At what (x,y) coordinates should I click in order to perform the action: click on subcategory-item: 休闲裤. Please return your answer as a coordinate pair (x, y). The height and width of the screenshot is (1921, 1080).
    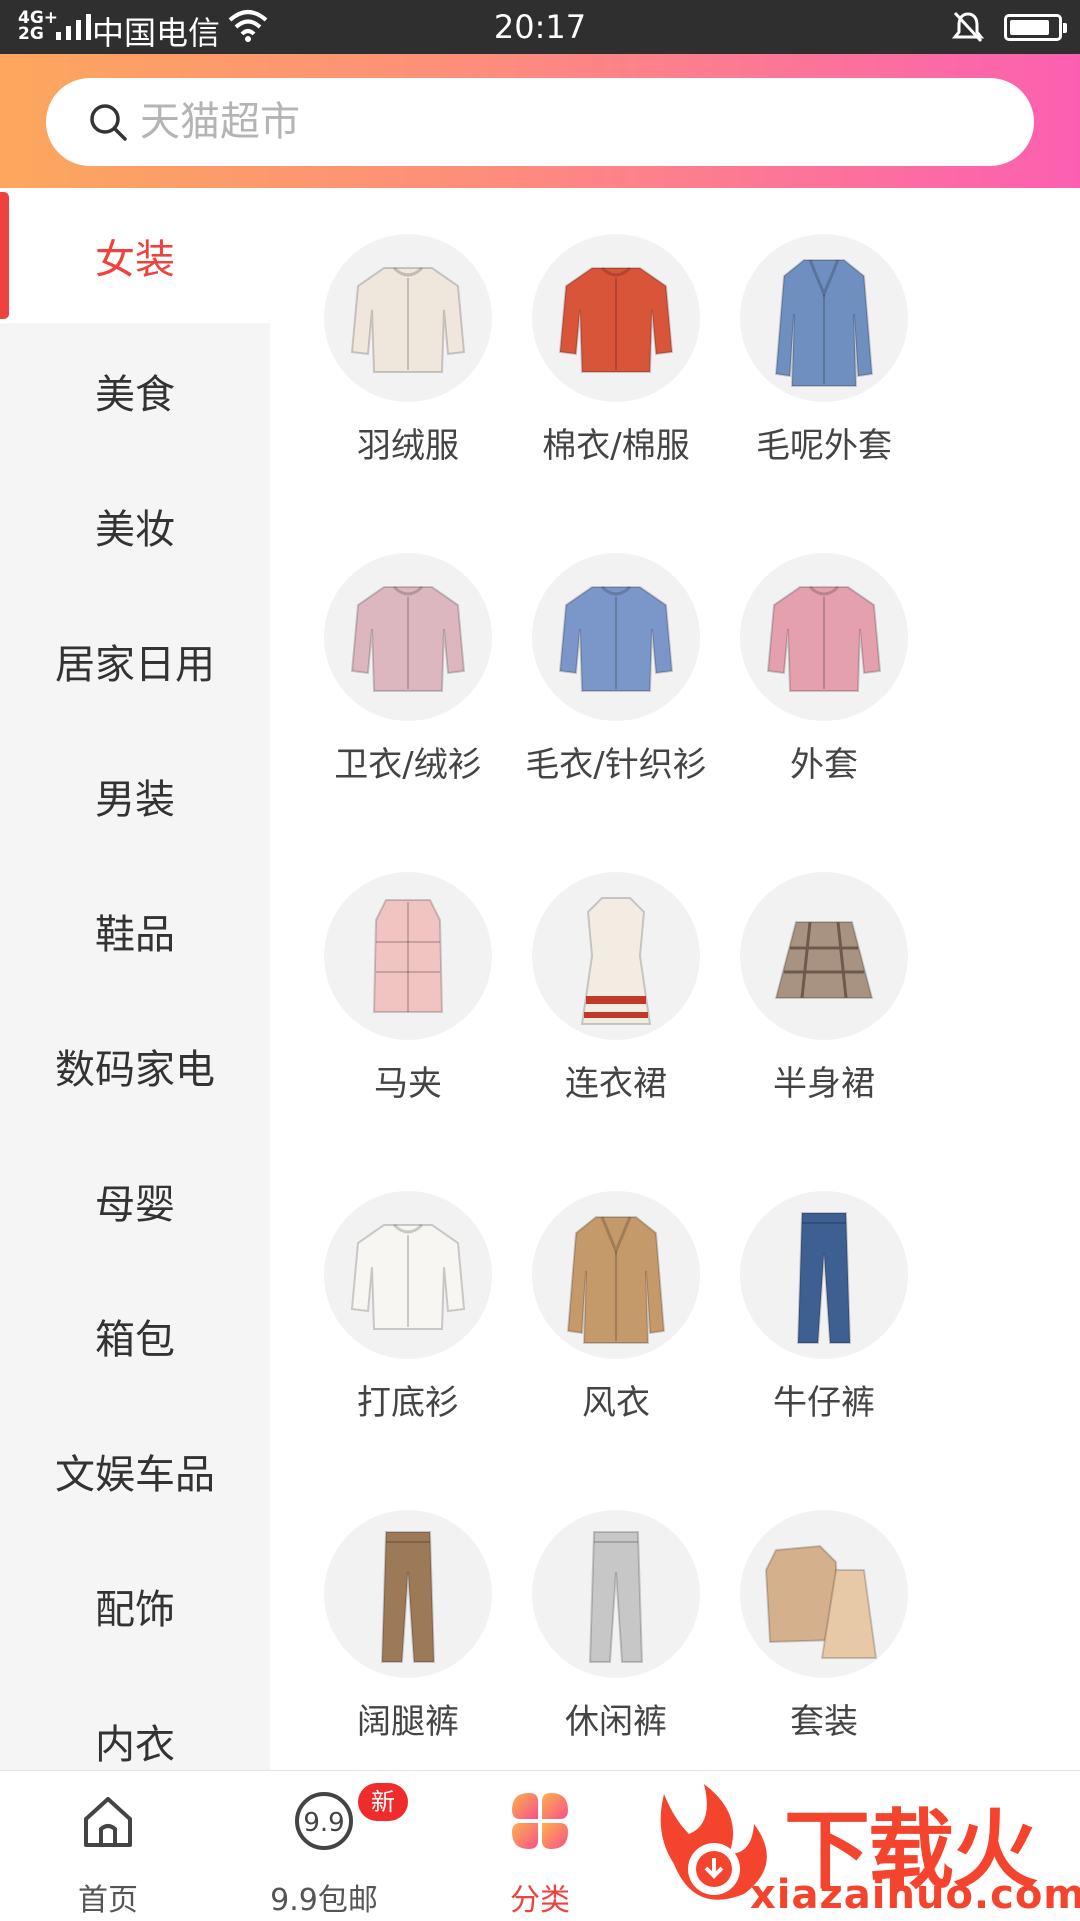
    Looking at the image, I should click on (616, 1614).